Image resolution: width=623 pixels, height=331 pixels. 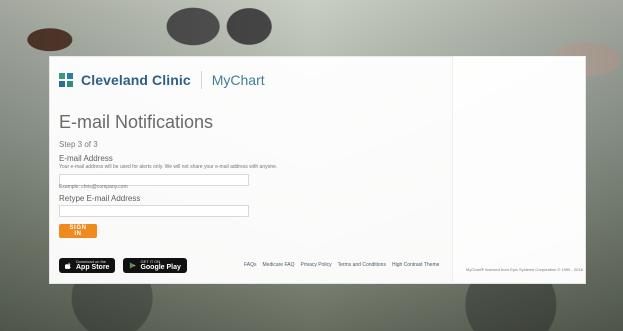 What do you see at coordinates (201, 80) in the screenshot?
I see `brand-separator` at bounding box center [201, 80].